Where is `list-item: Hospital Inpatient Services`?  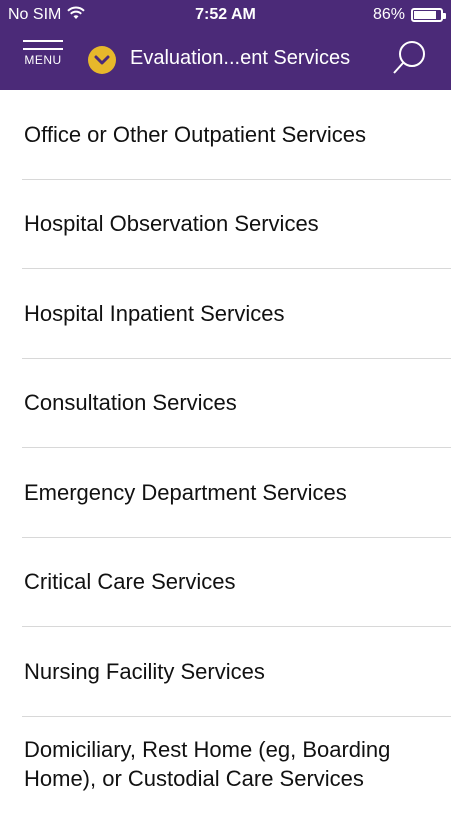
list-item: Hospital Inpatient Services is located at coordinates (225, 314).